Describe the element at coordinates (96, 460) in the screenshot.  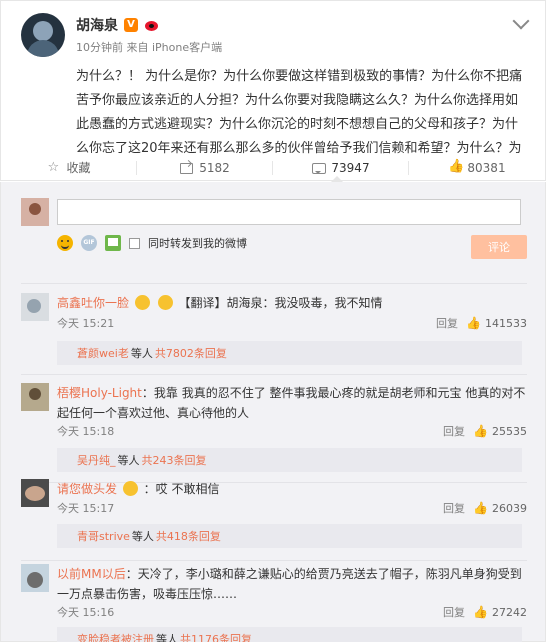
I see `reply-author: 吴丹纯_` at that location.